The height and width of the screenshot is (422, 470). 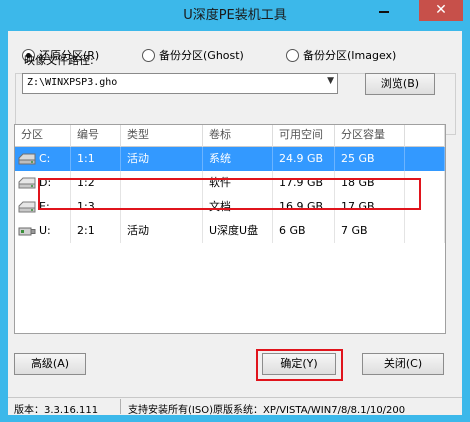 What do you see at coordinates (425, 136) in the screenshot?
I see `header-extra` at bounding box center [425, 136].